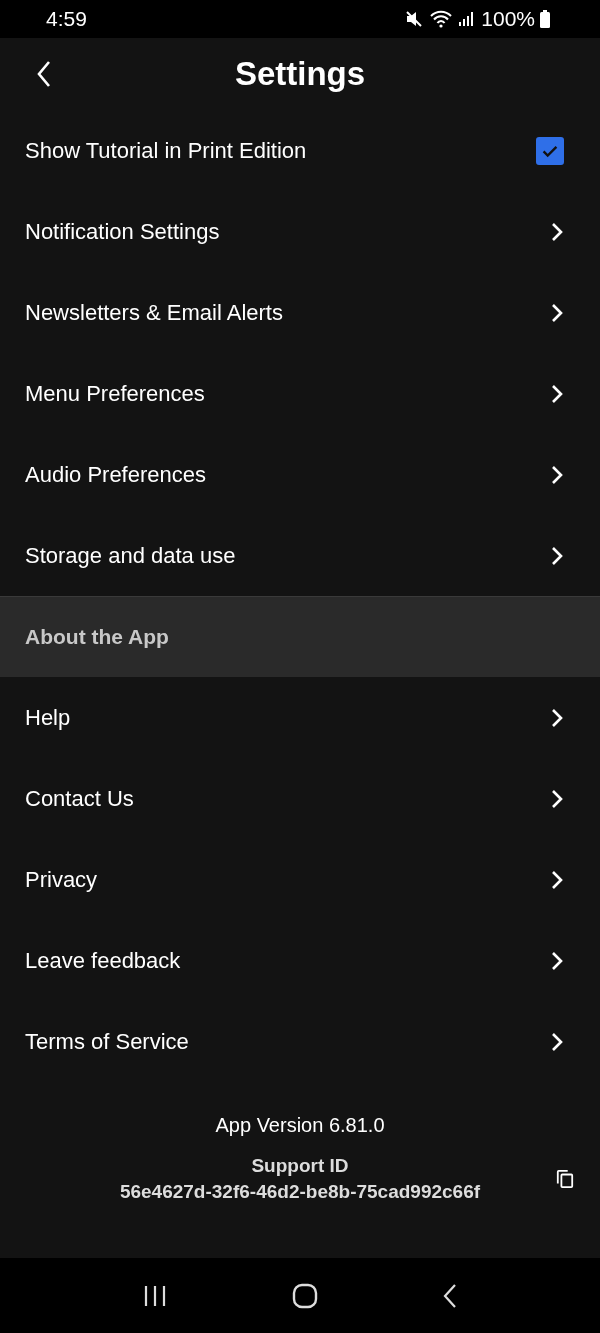 Image resolution: width=600 pixels, height=1333 pixels. Describe the element at coordinates (300, 1192) in the screenshot. I see `support-id: 56e4627d-32f6-46d2-be8b-75cad992c66f` at that location.